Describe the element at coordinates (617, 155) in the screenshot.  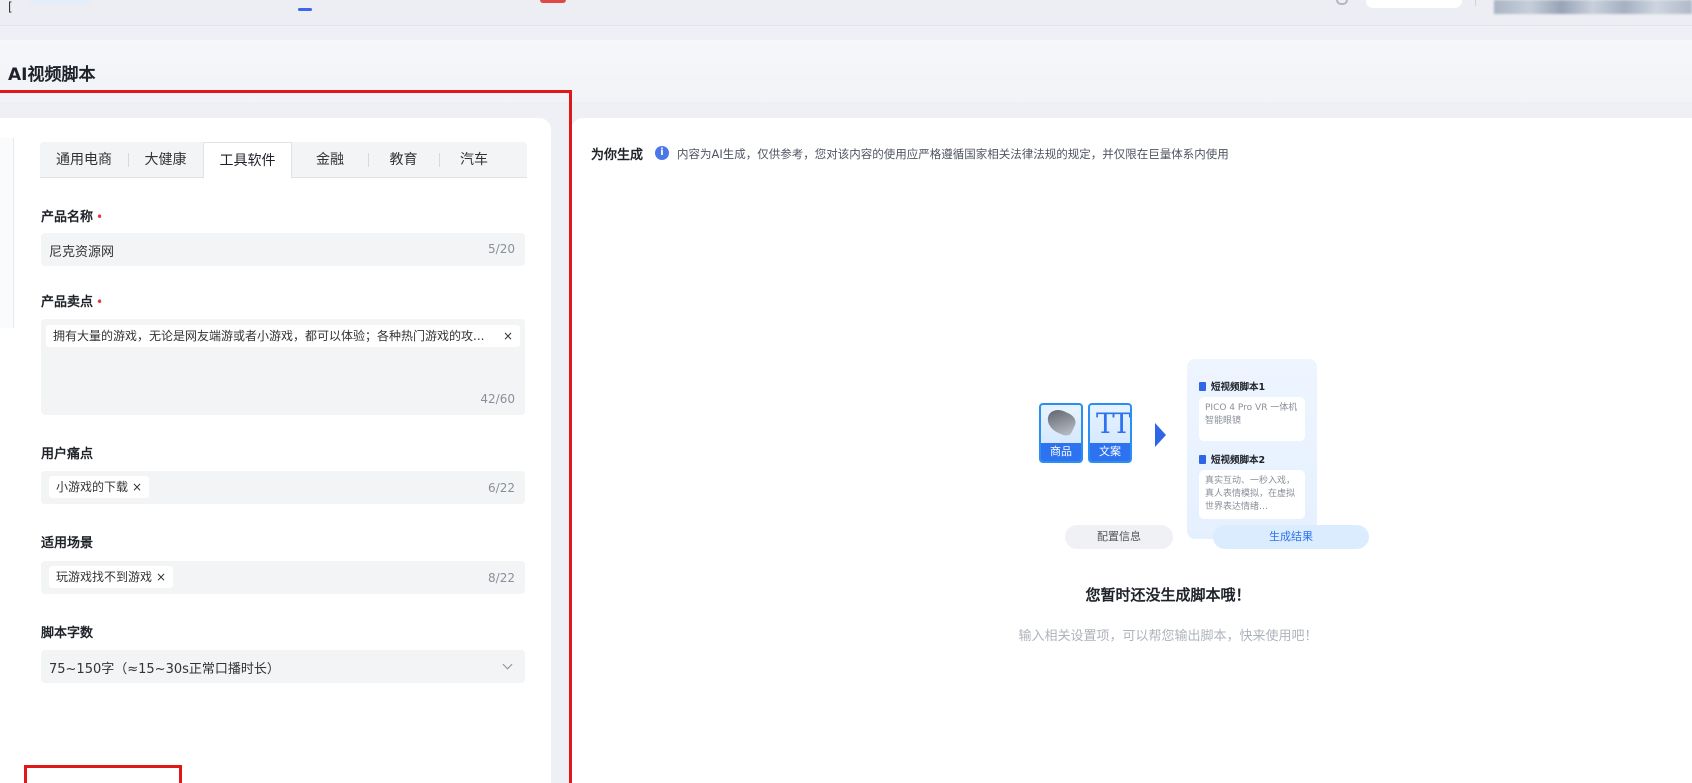
I see `result-title: 为你生成` at that location.